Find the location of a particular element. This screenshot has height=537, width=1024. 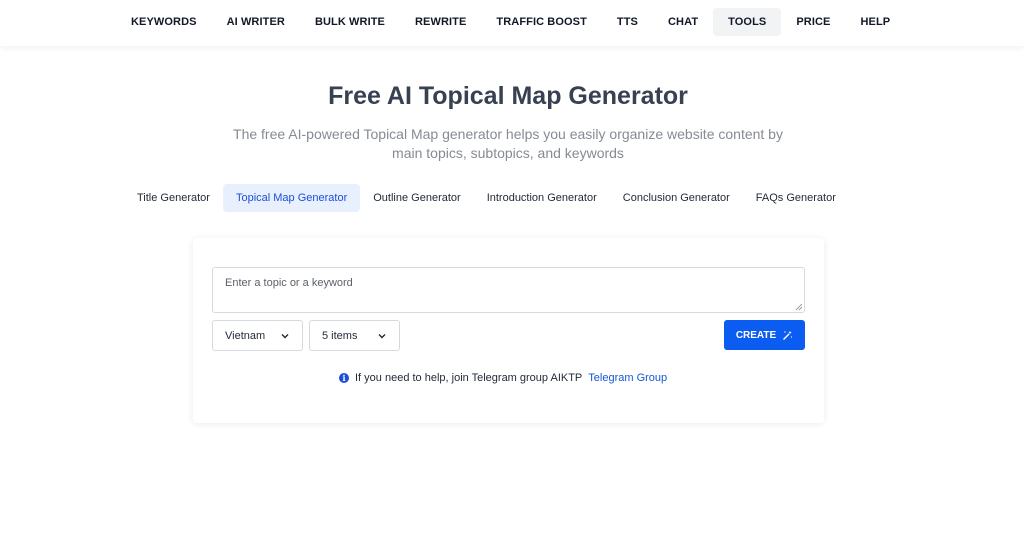

nav-item-rewrite: REWRITE is located at coordinates (440, 22).